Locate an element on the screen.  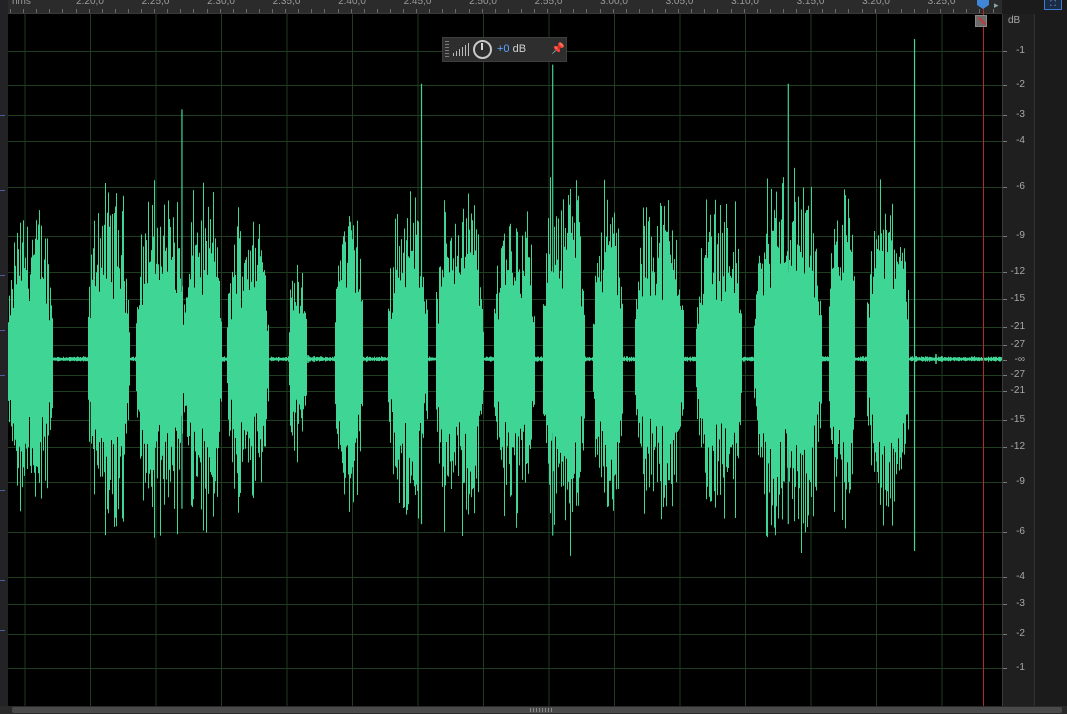
amplitude-number: +0 is located at coordinates (503, 49).